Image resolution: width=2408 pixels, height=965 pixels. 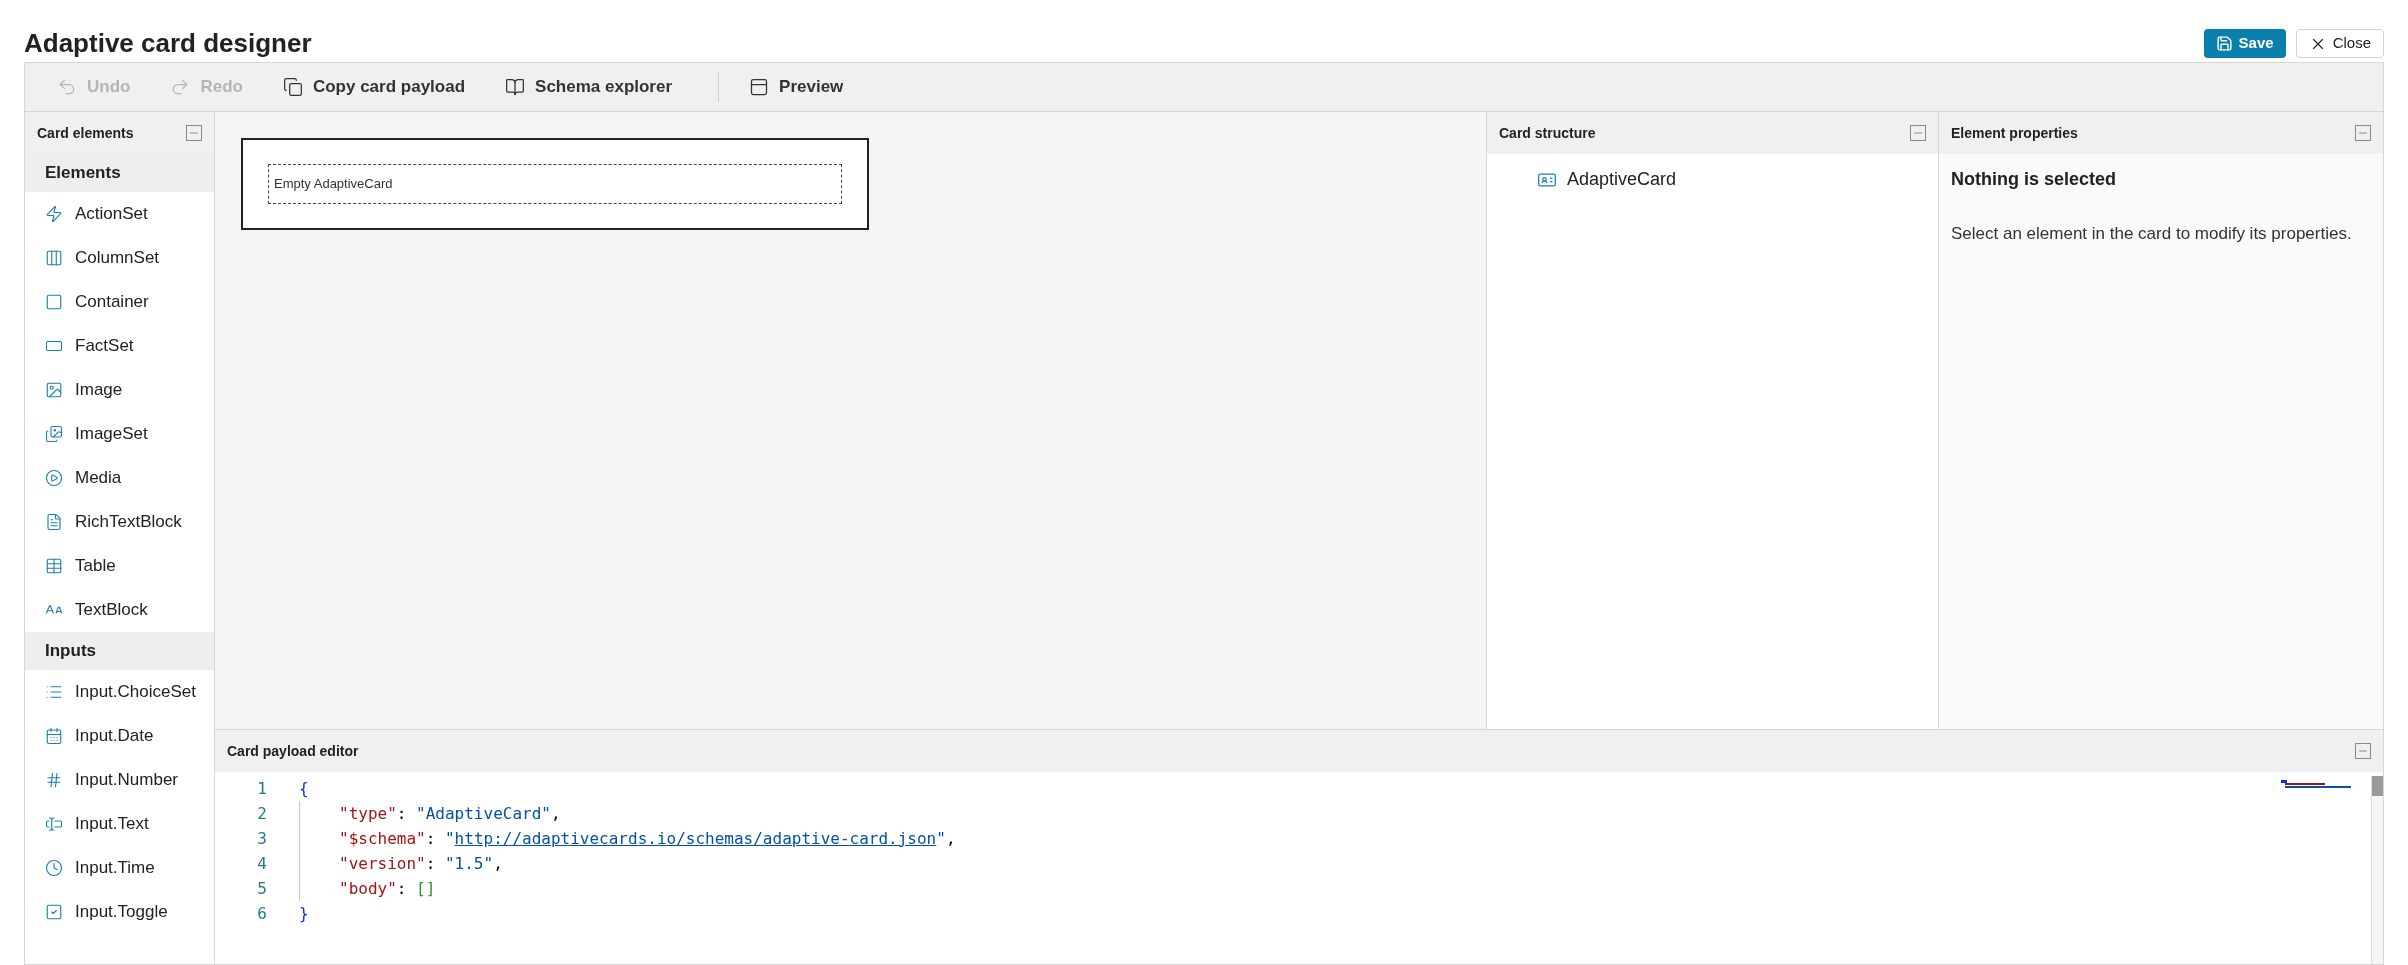 What do you see at coordinates (54, 780) in the screenshot?
I see `hash-icon` at bounding box center [54, 780].